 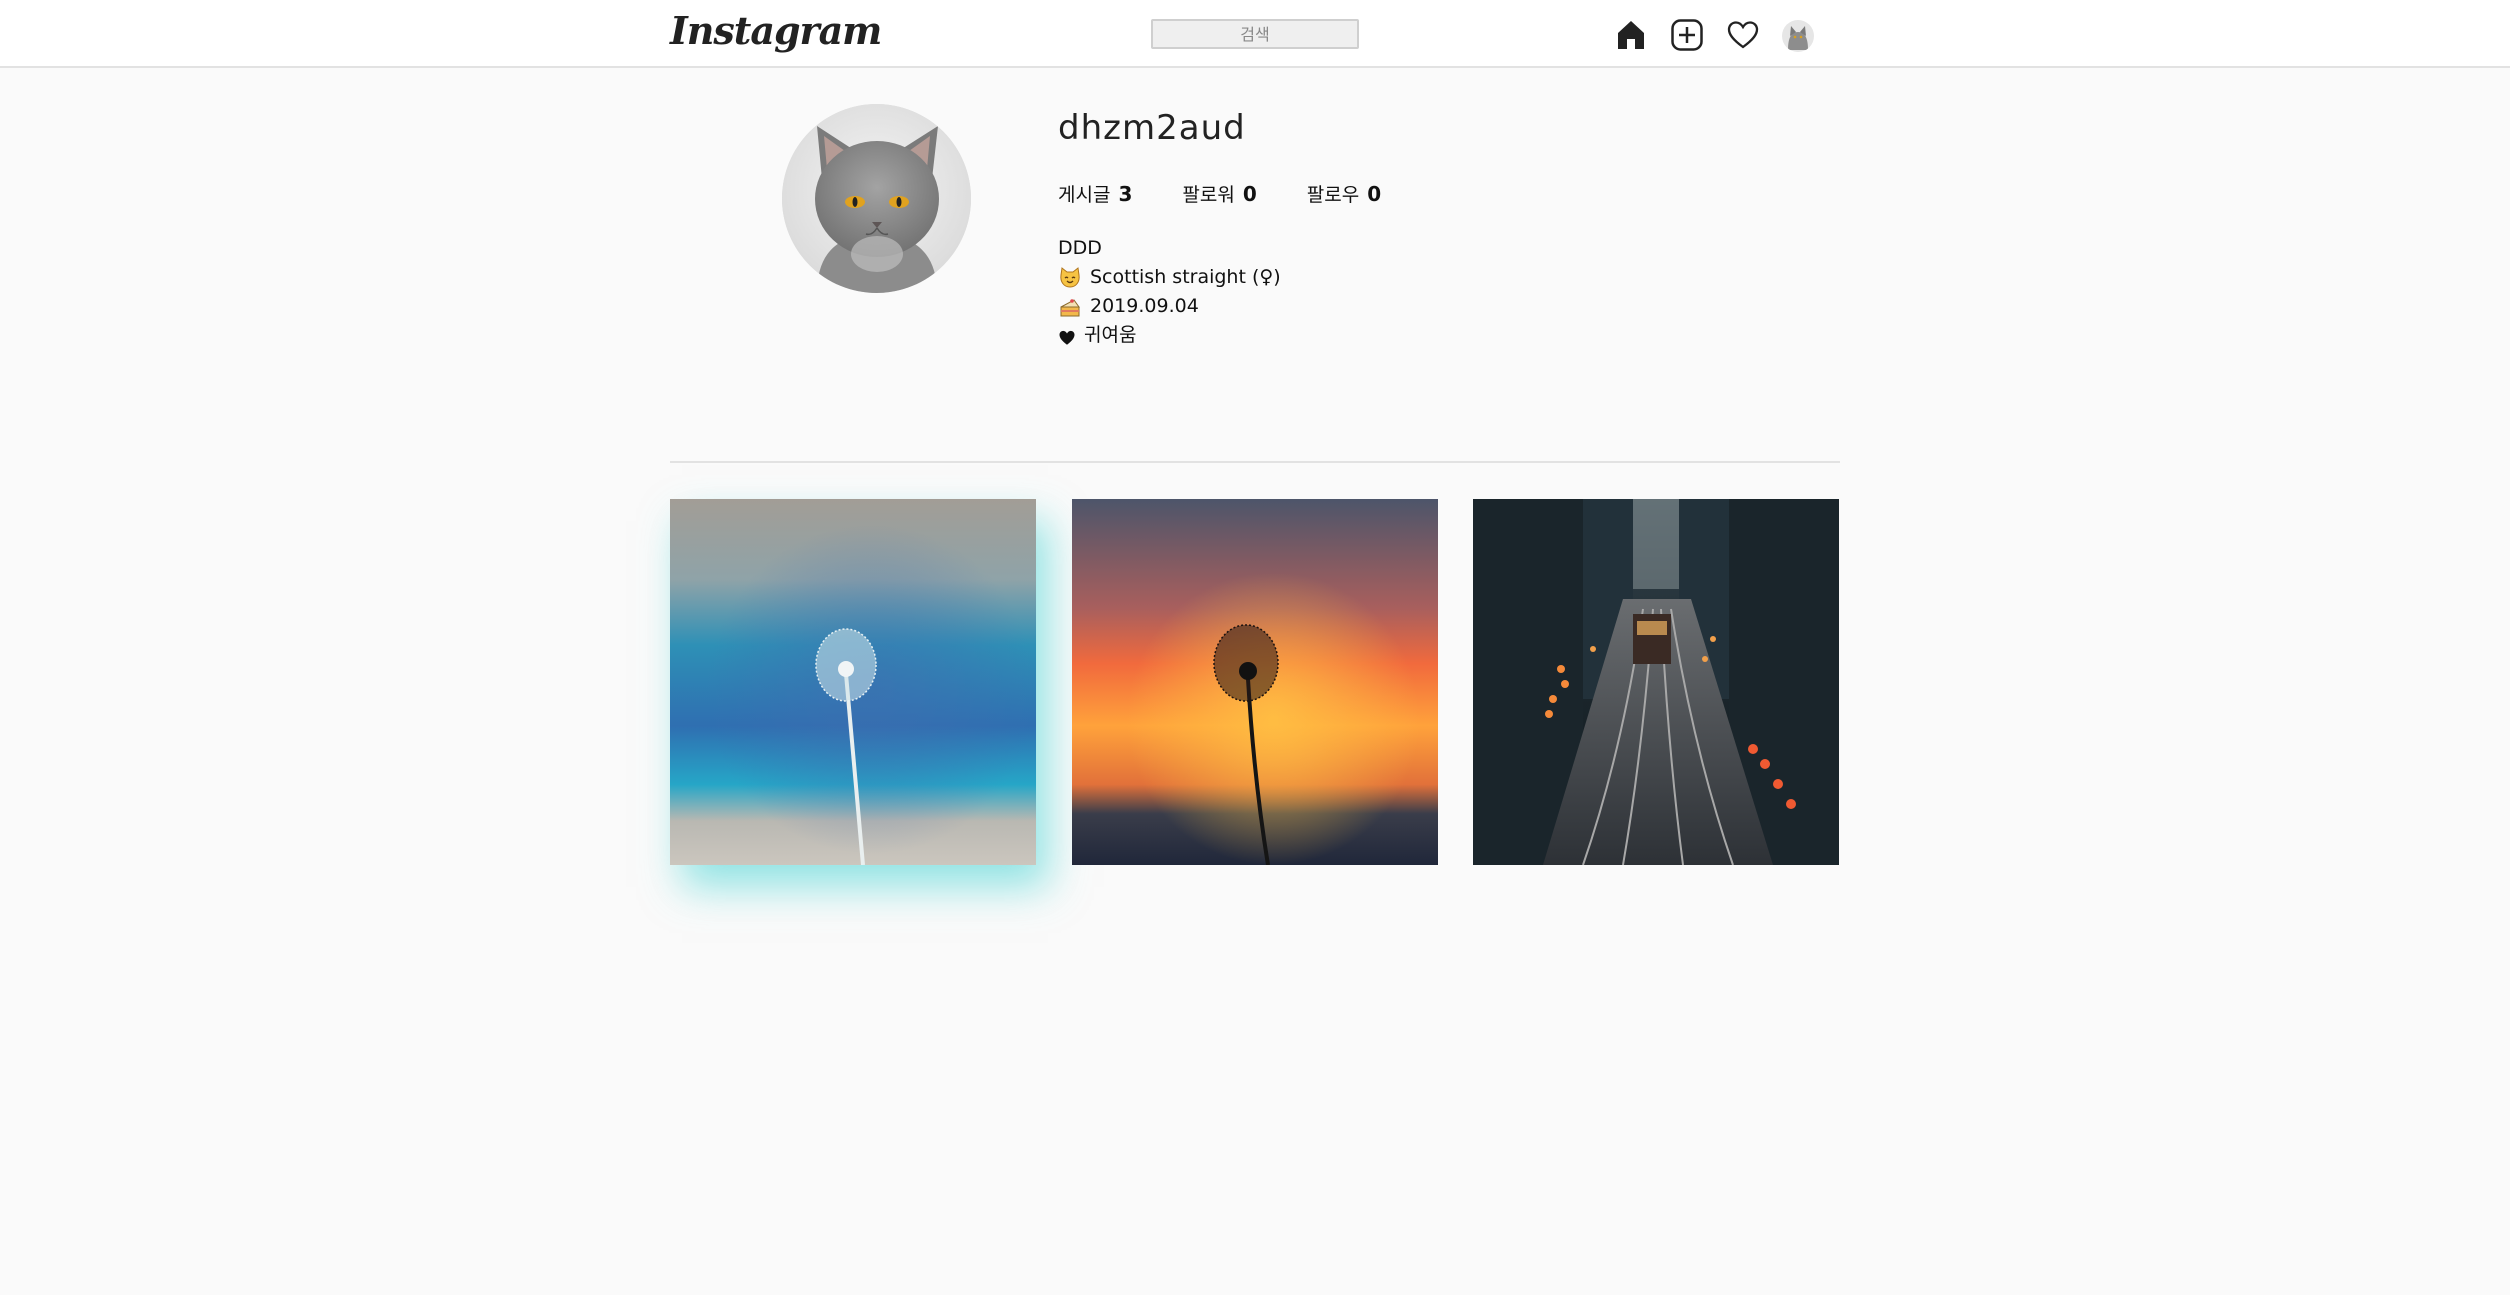 What do you see at coordinates (1185, 277) in the screenshot?
I see `bio-breed: Scottish straight (♀)` at bounding box center [1185, 277].